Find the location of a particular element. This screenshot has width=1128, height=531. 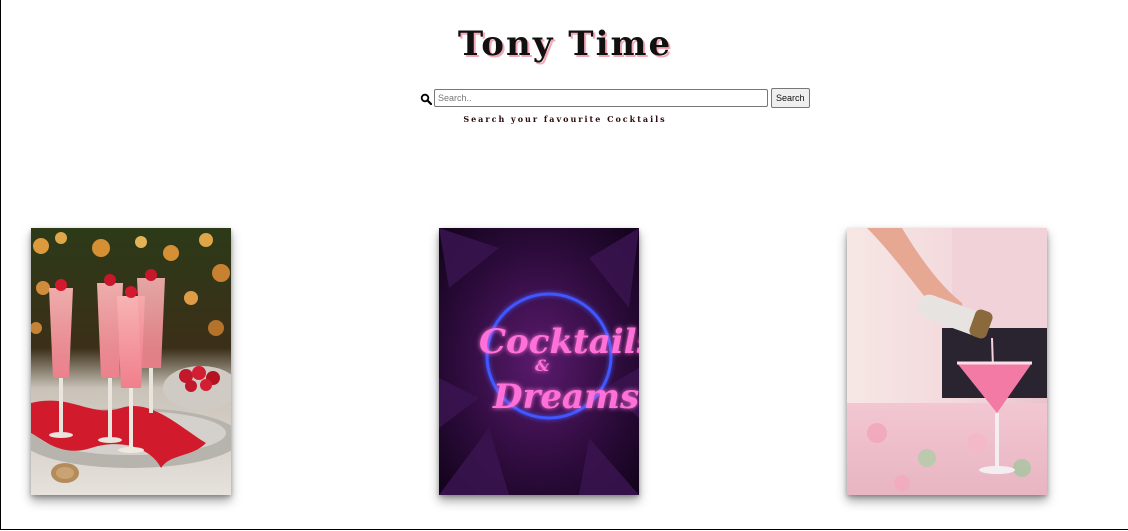

cocktail-card-neon: Cocktails & Dreams is located at coordinates (539, 361).